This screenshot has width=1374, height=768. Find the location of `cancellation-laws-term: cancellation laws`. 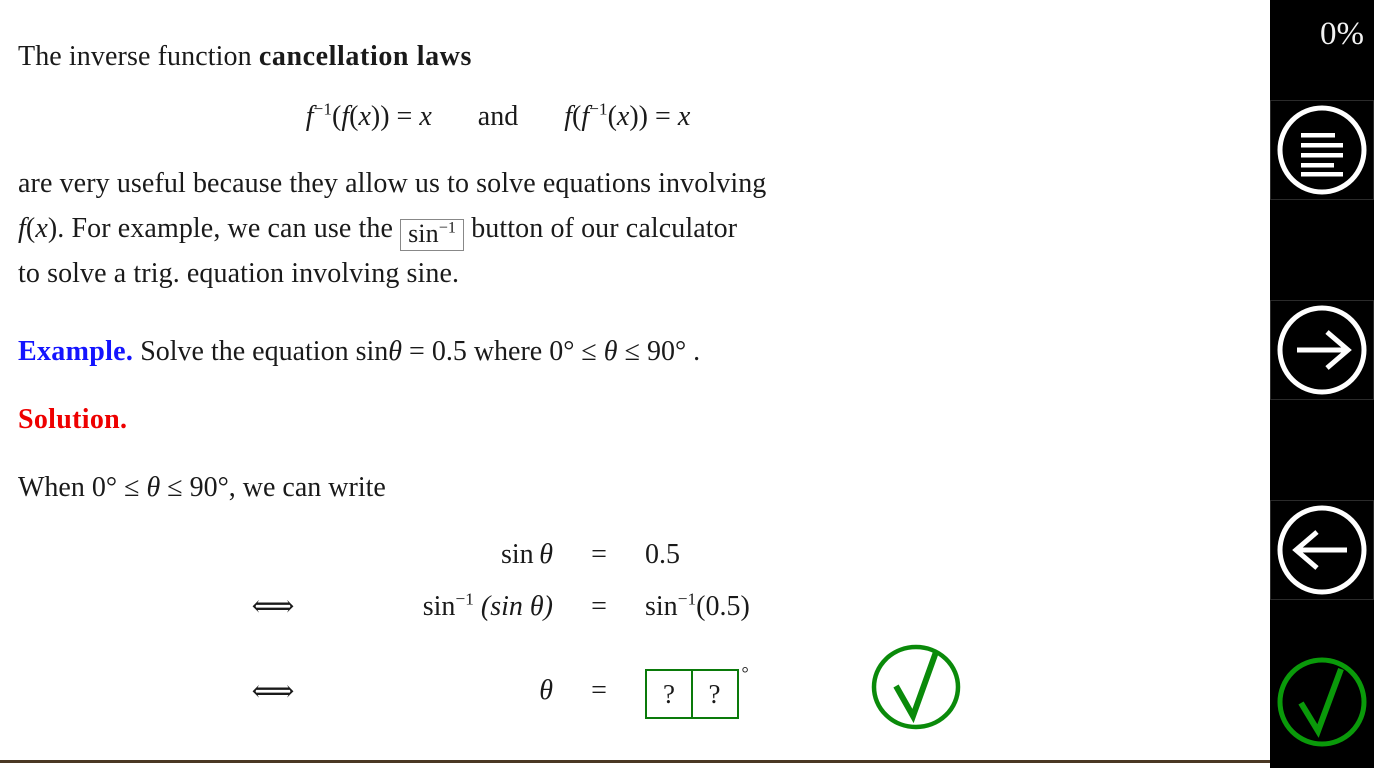

cancellation-laws-term: cancellation laws is located at coordinates (365, 56).